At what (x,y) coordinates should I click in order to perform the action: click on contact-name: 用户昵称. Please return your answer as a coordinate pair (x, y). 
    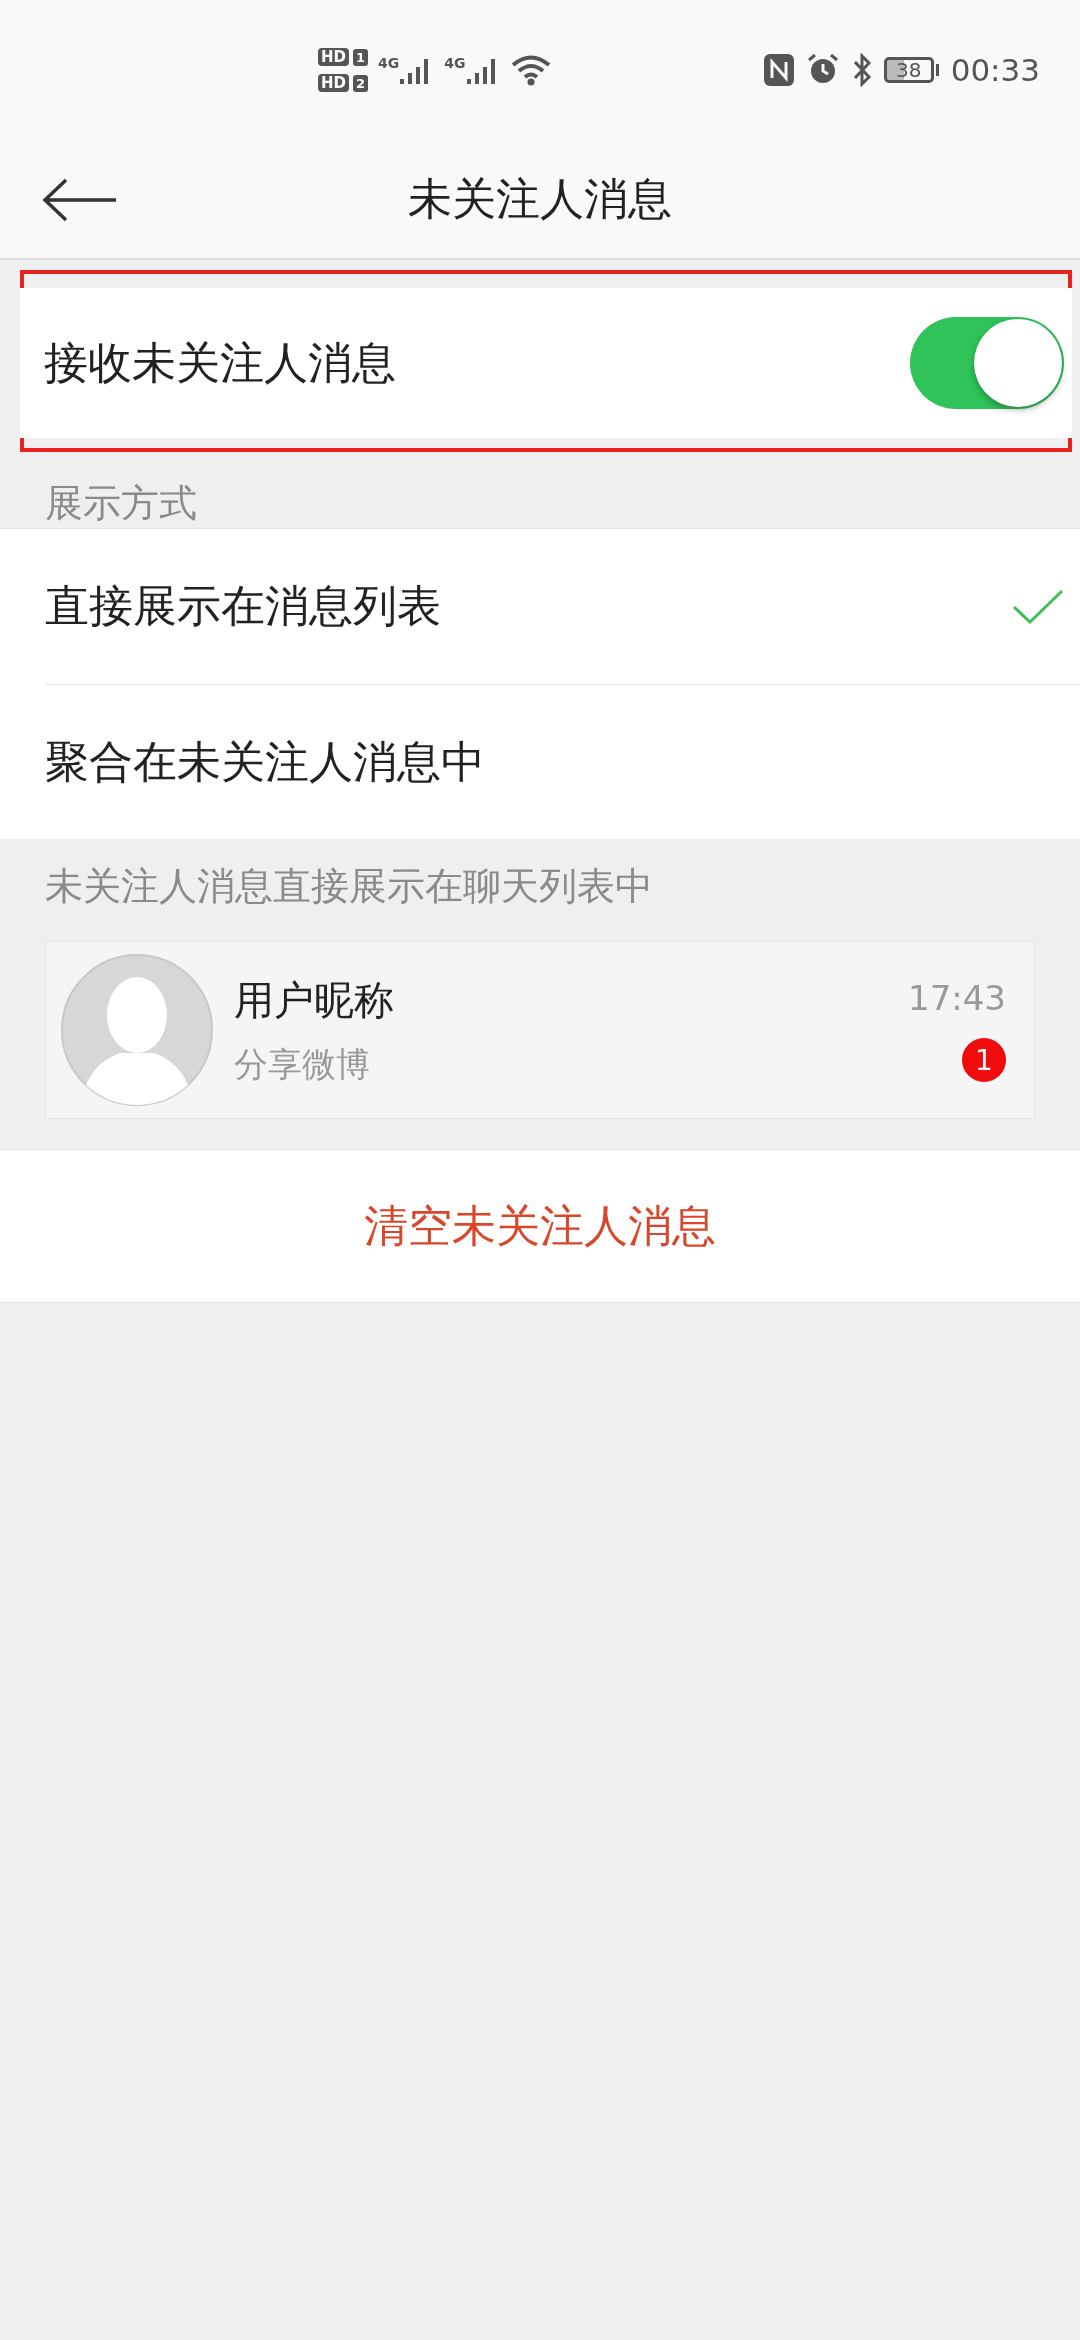
    Looking at the image, I should click on (314, 1000).